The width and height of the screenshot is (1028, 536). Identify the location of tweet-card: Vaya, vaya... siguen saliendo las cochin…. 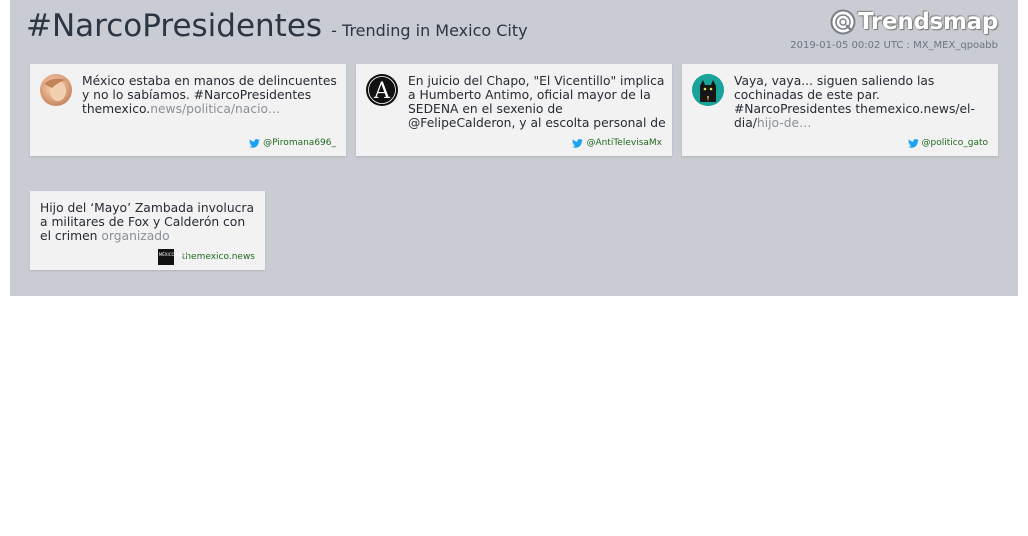
(840, 110).